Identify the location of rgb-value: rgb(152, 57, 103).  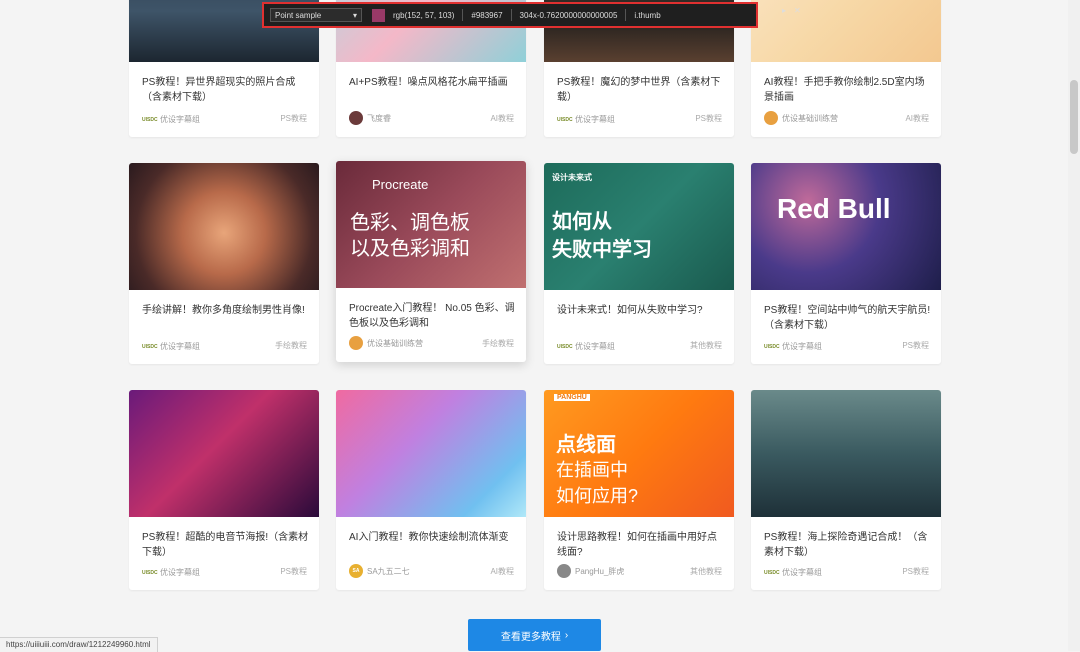
(424, 15).